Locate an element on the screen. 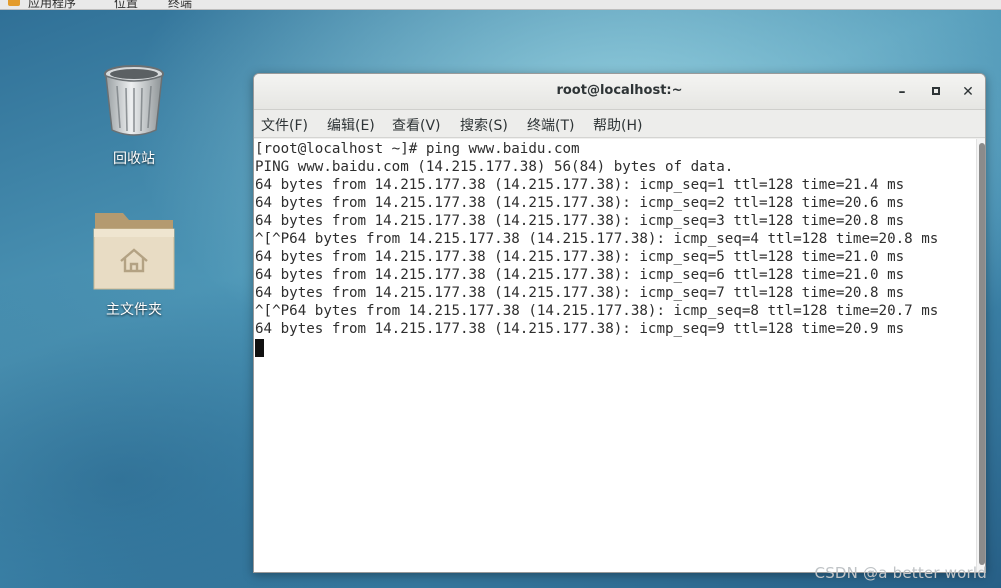 The image size is (1001, 588). terminal-scrollbar is located at coordinates (980, 355).